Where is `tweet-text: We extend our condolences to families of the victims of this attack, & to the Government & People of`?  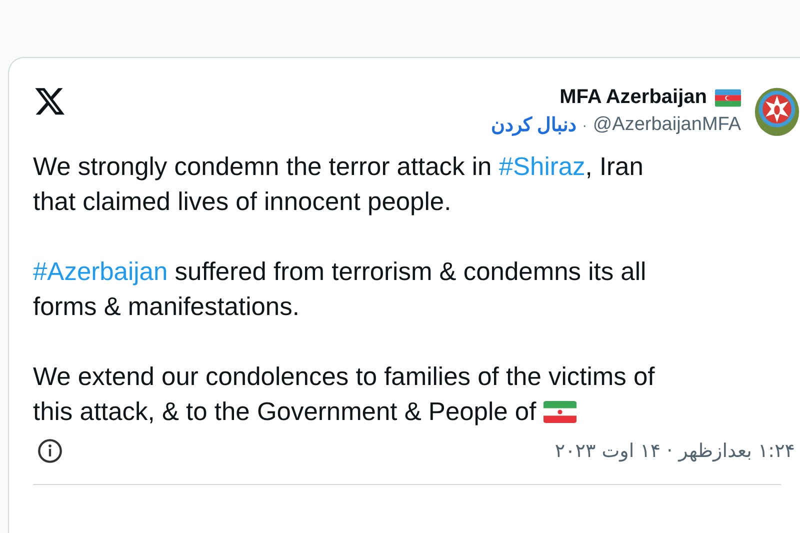 tweet-text: We extend our condolences to families of the victims of this attack, & to the Government & People of is located at coordinates (344, 395).